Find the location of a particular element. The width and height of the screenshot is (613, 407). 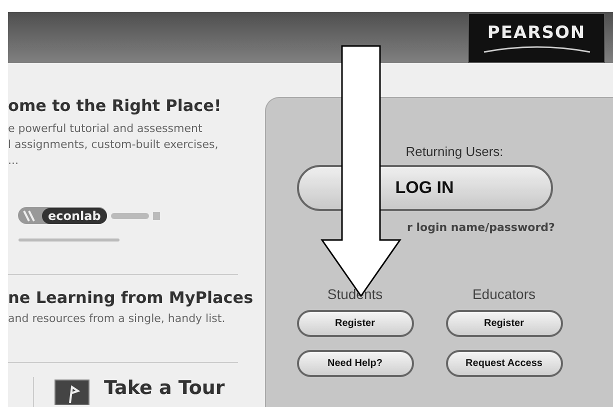

returning-users-label: Returning Users: is located at coordinates (454, 151).